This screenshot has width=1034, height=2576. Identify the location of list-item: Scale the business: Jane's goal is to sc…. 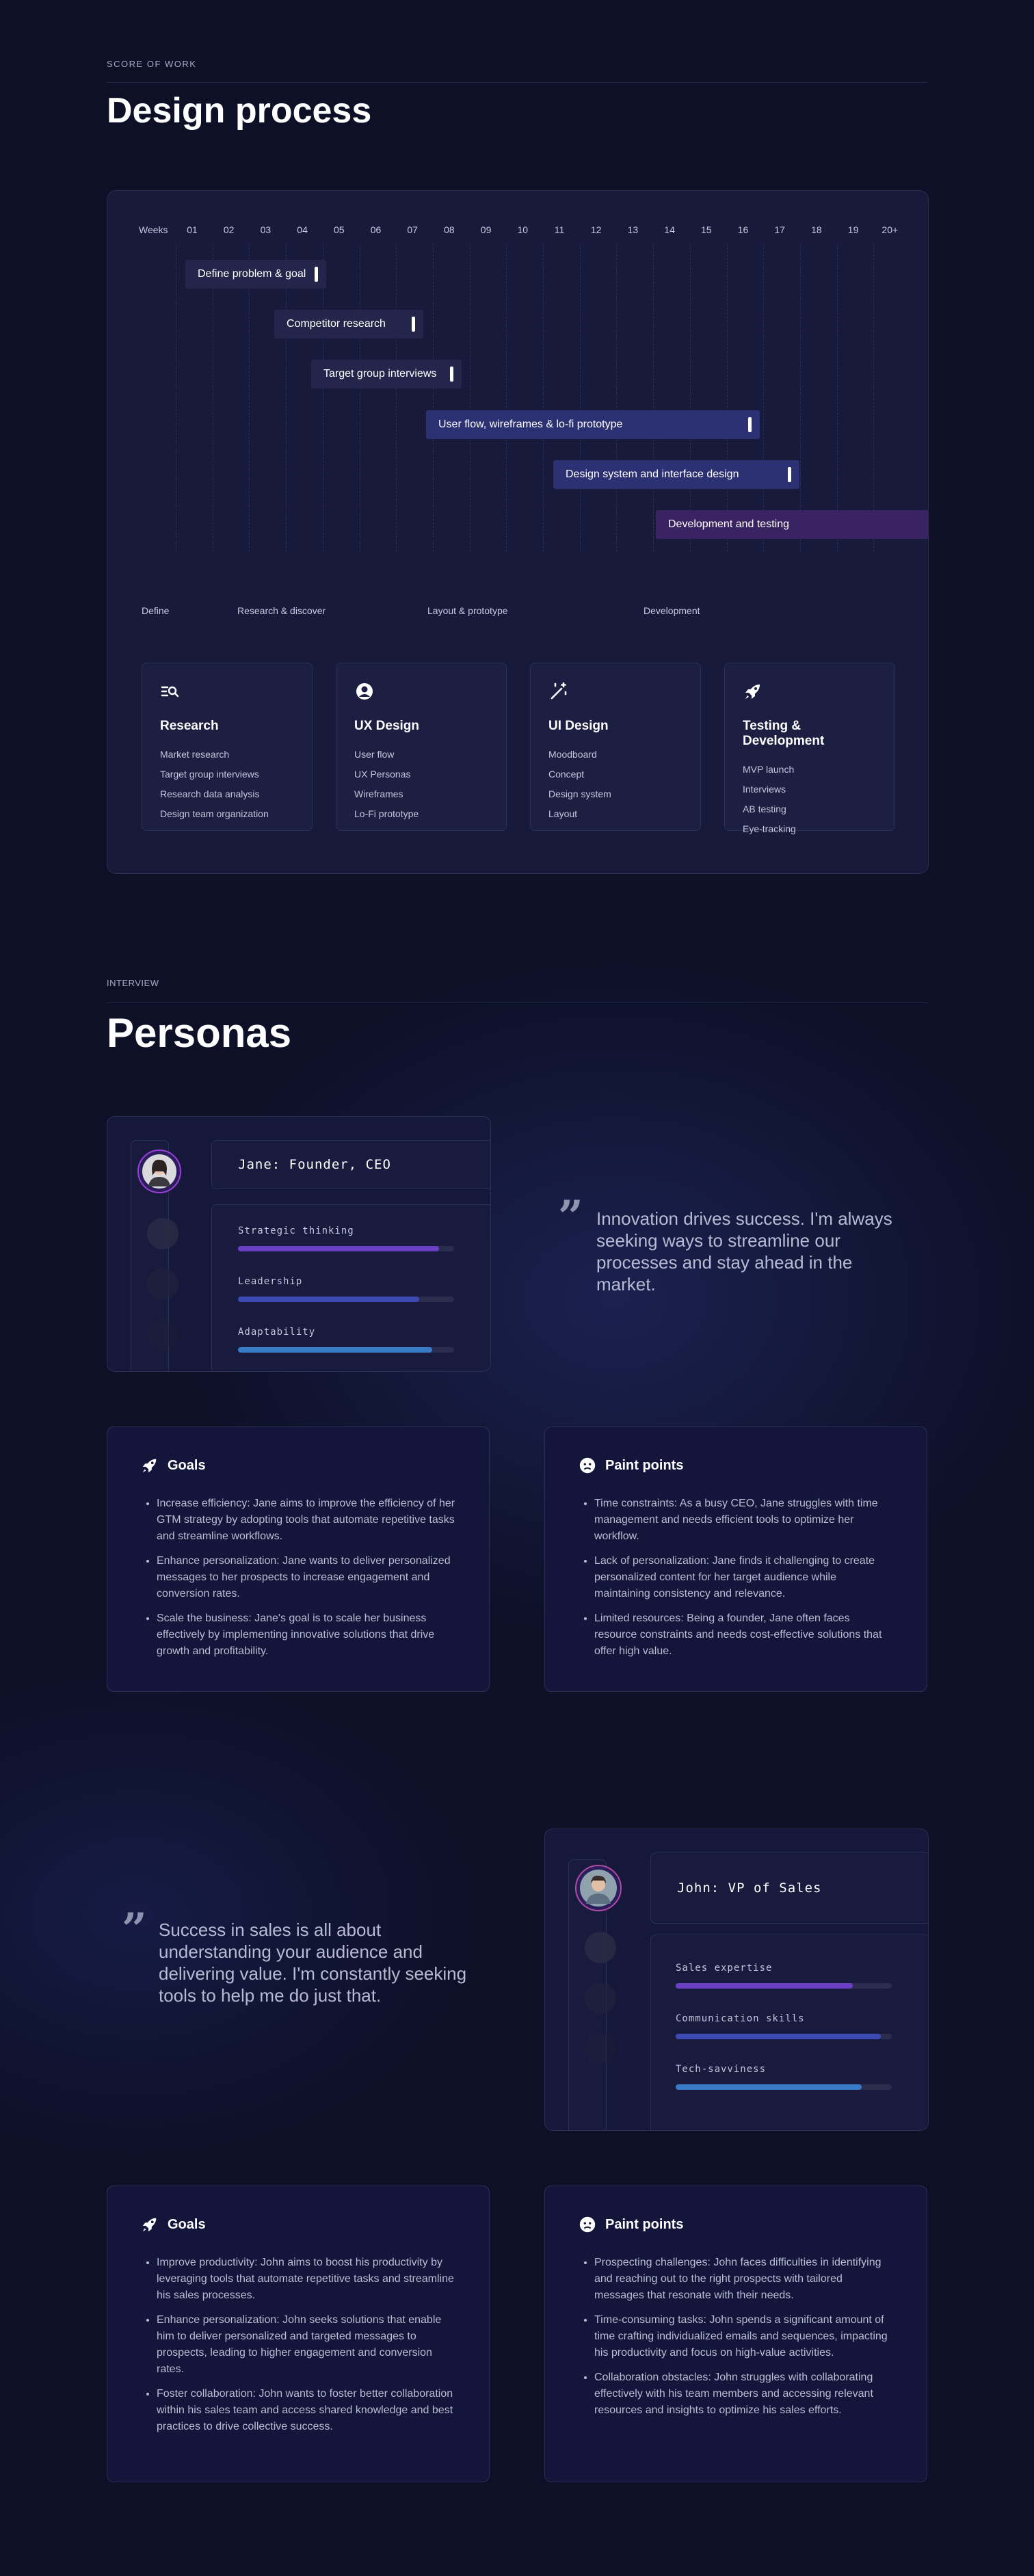
(306, 1635).